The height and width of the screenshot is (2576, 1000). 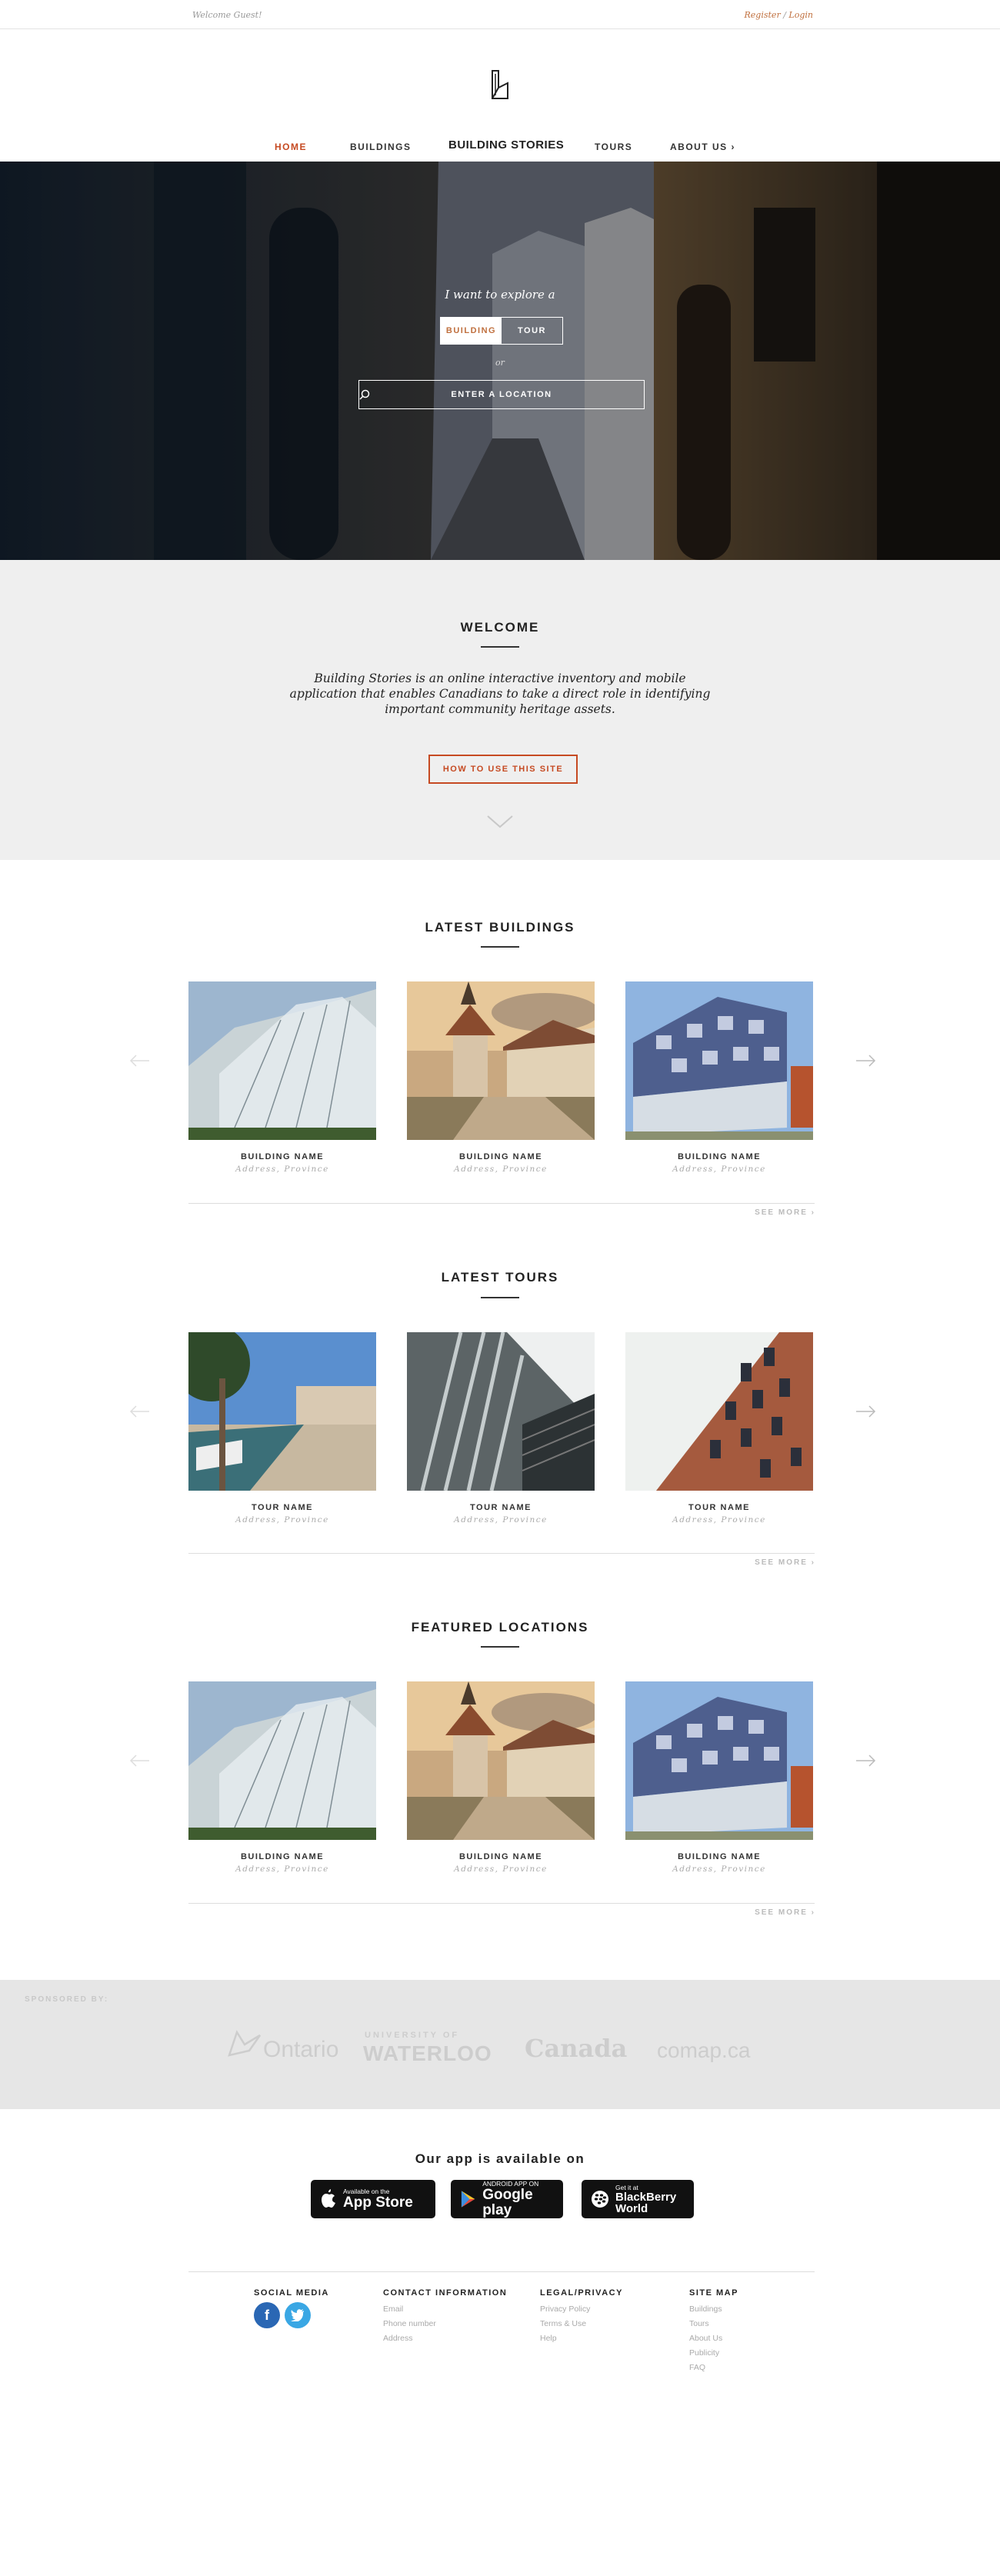 What do you see at coordinates (532, 331) in the screenshot?
I see `toggle-tour: TOUR` at bounding box center [532, 331].